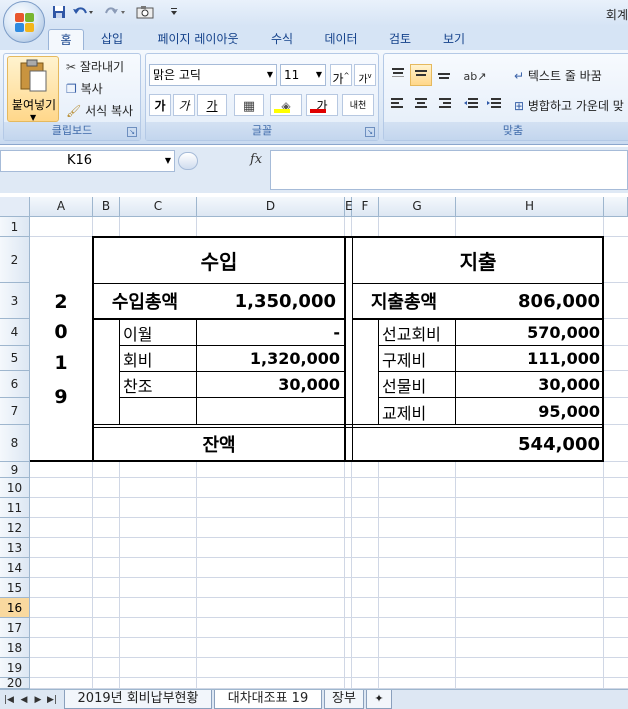 This screenshot has height=709, width=628. I want to click on row-header: 17, so click(15, 628).